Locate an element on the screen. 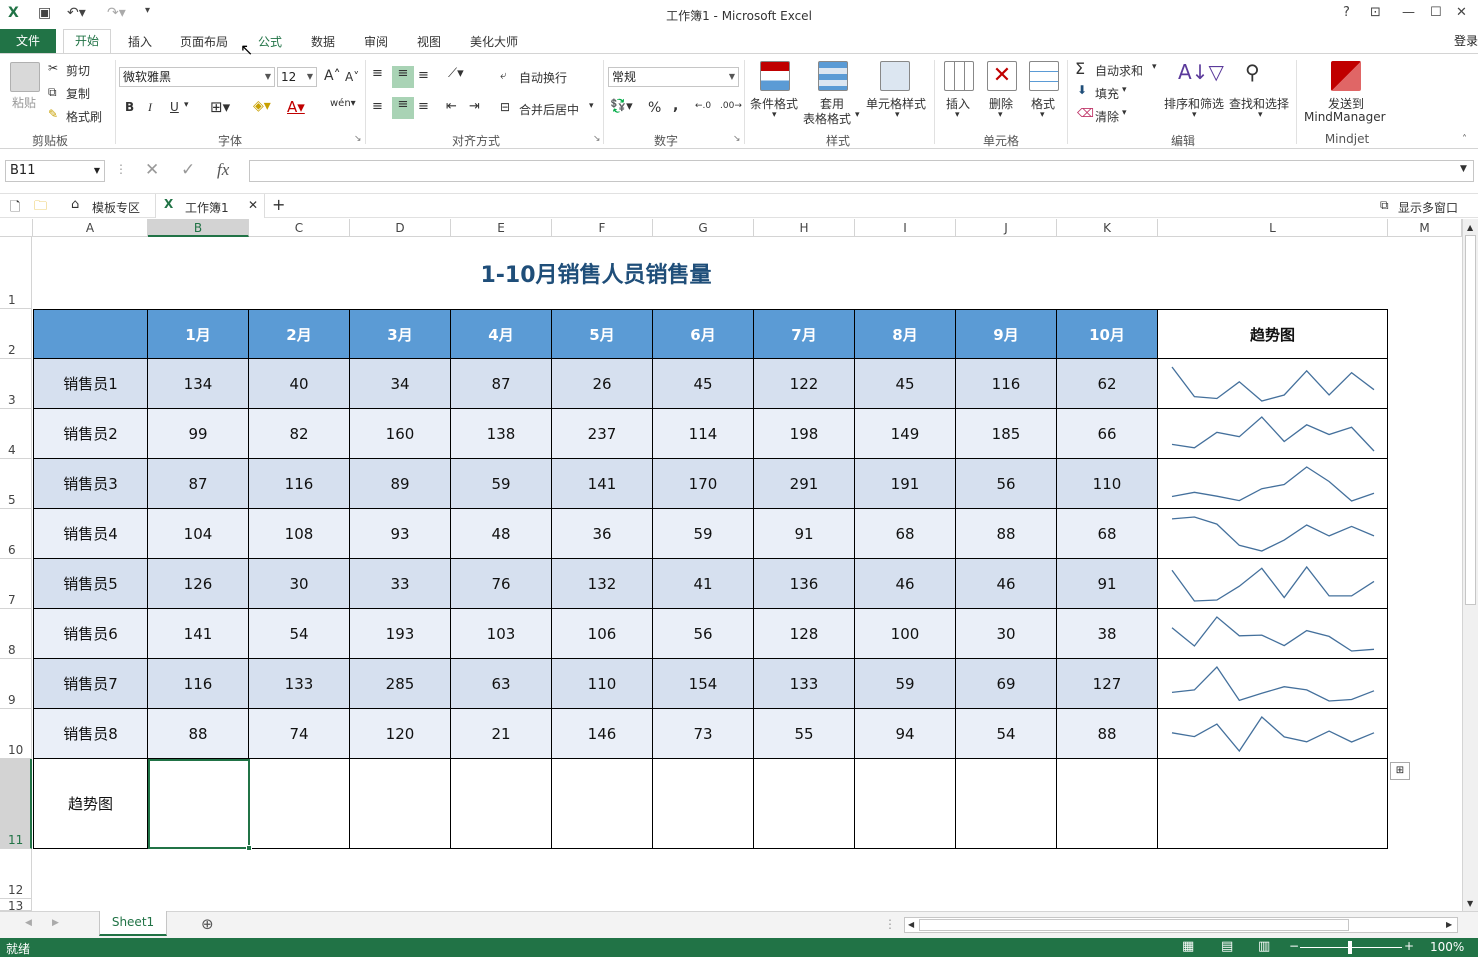 The width and height of the screenshot is (1478, 957). salesperson-name: 销售员4 is located at coordinates (90, 534).